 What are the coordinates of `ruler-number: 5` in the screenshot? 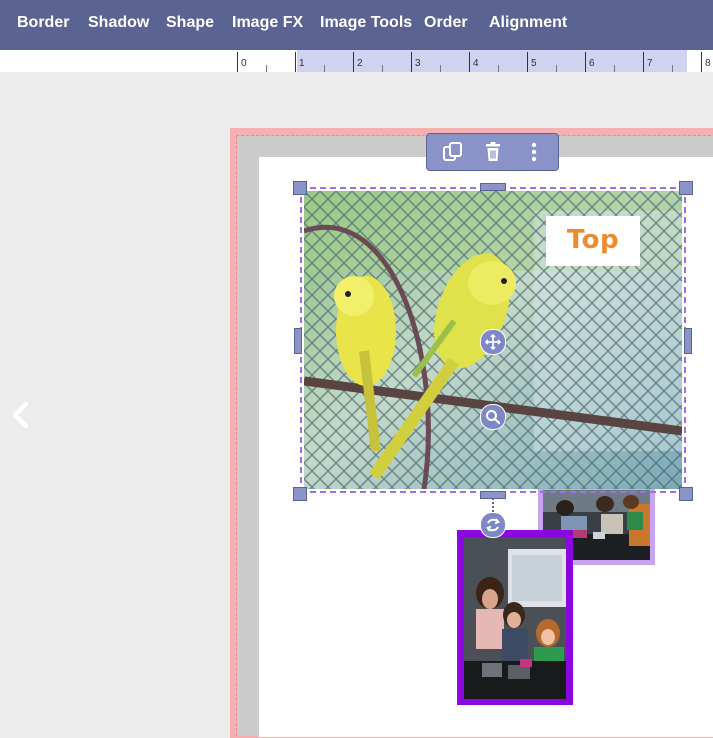 It's located at (534, 63).